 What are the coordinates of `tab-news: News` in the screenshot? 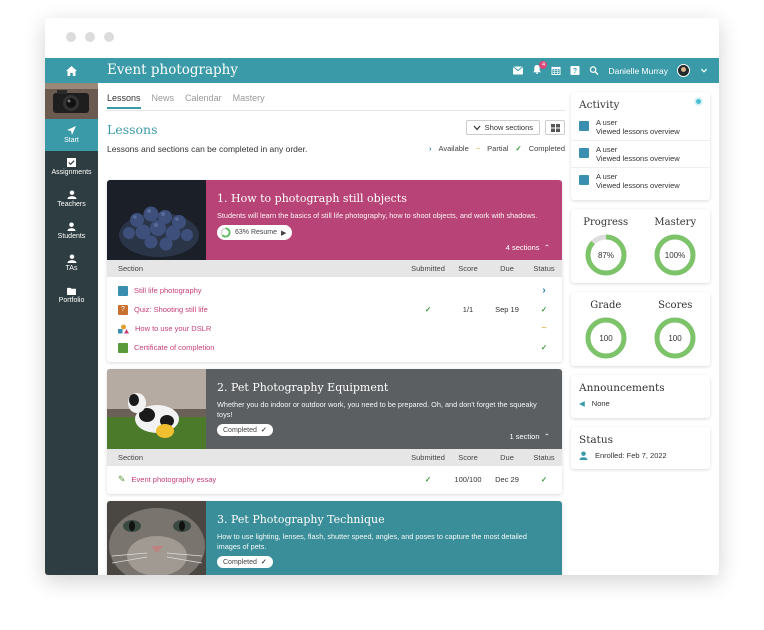 It's located at (163, 101).